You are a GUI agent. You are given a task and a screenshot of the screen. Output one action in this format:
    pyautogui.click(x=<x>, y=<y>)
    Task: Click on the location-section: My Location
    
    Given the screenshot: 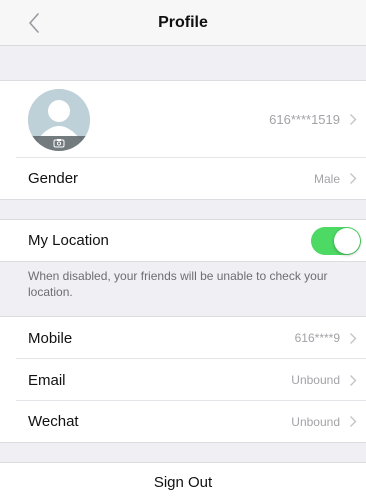 What is the action you would take?
    pyautogui.click(x=183, y=240)
    